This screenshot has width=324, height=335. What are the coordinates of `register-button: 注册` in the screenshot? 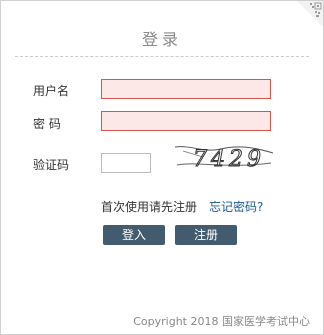 It's located at (206, 235).